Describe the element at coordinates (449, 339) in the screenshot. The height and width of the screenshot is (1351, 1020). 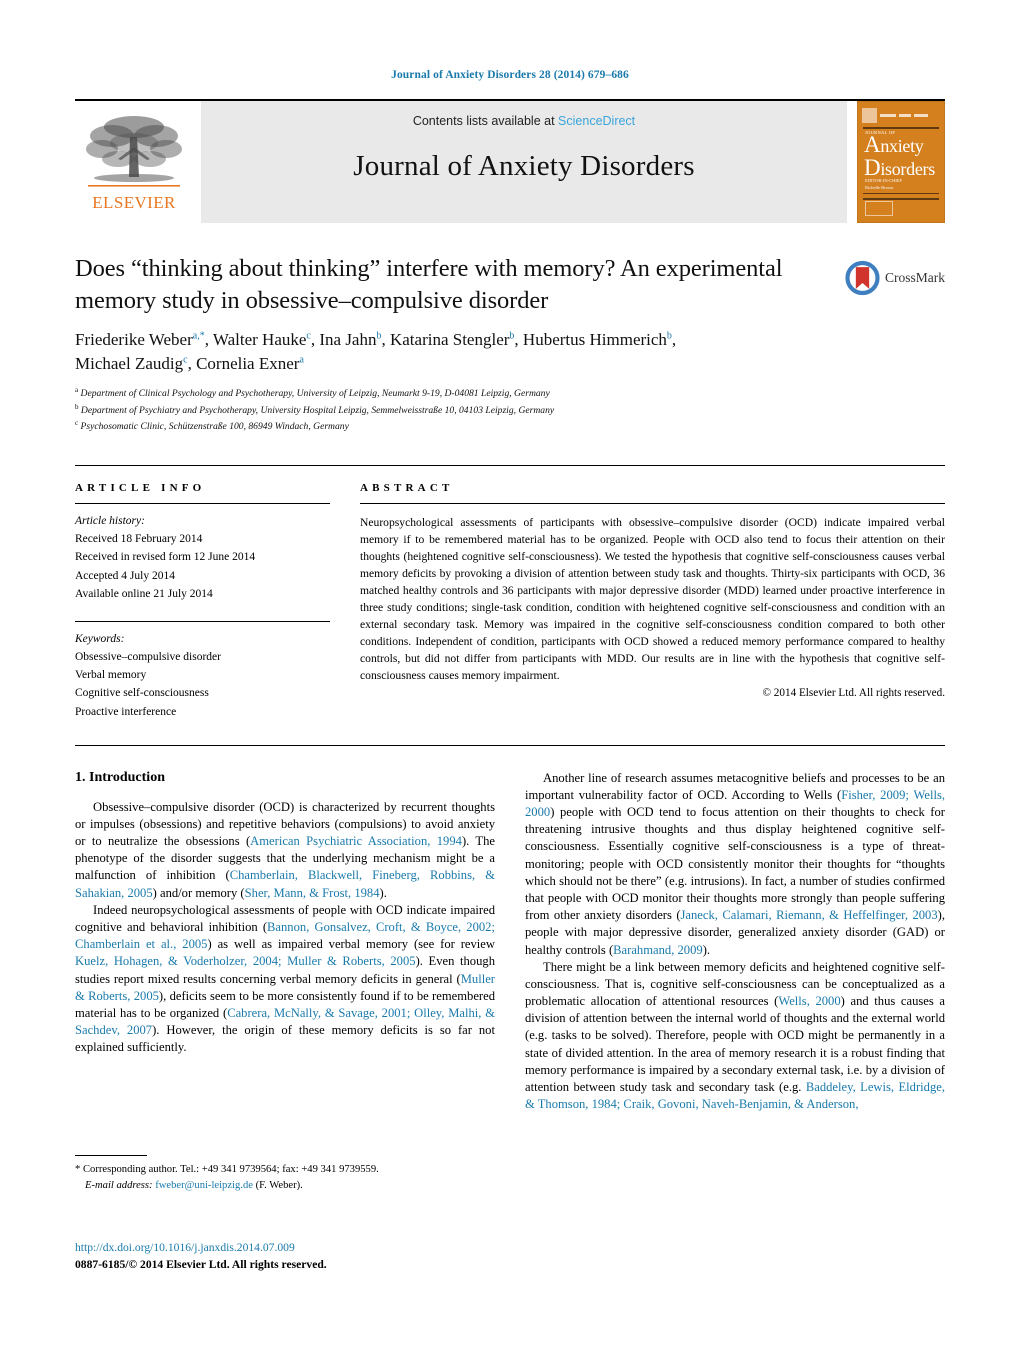
I see `author-name: Katarina Stengler` at that location.